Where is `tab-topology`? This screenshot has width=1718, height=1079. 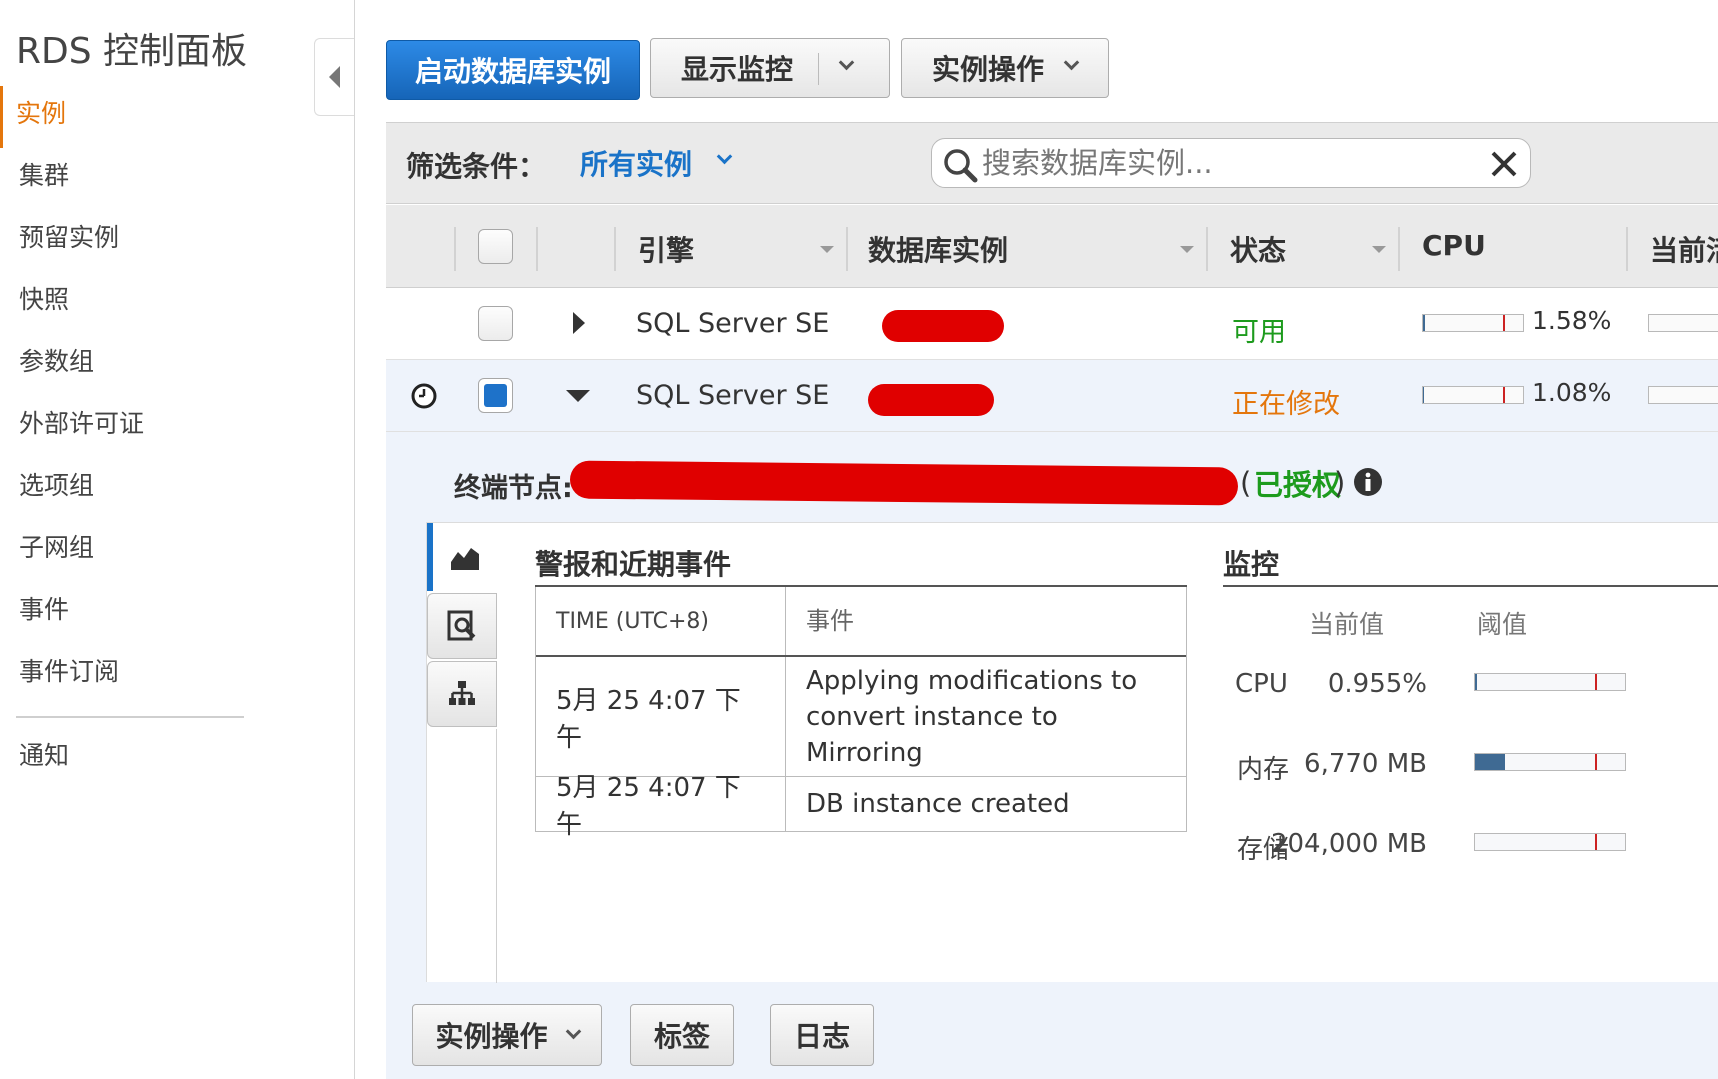
tab-topology is located at coordinates (462, 694).